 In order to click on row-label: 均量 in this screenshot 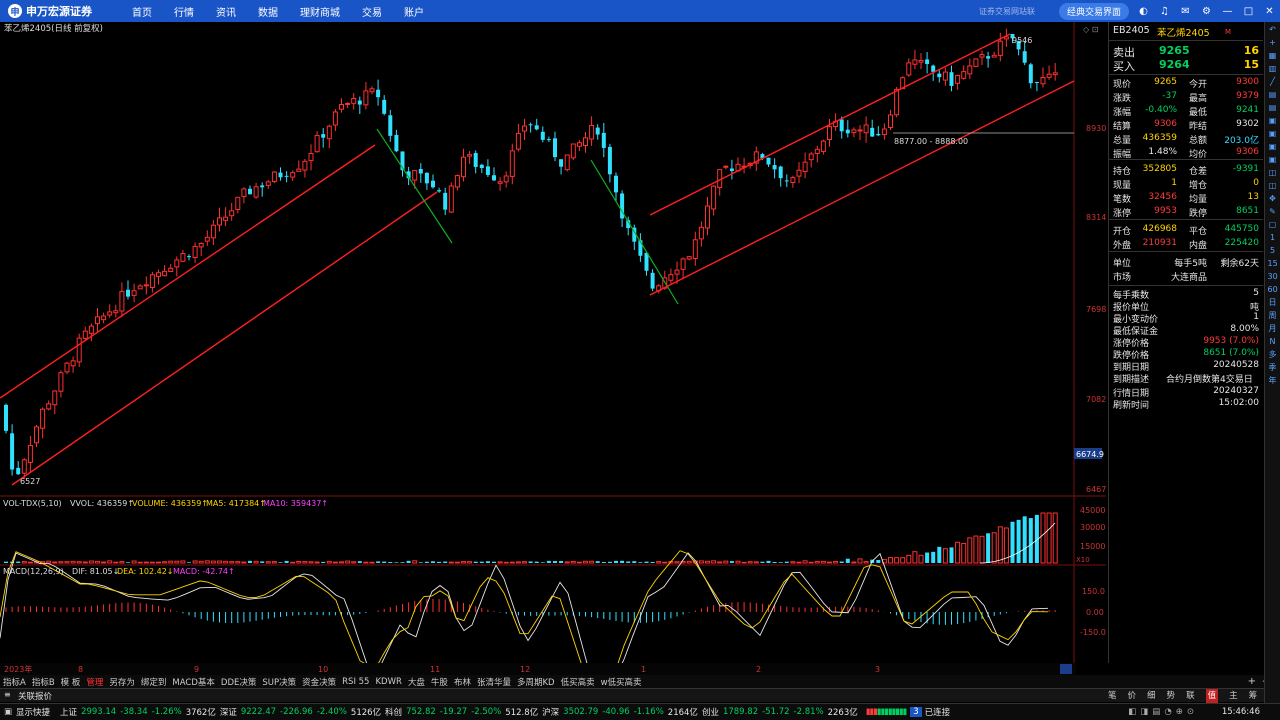, I will do `click(1198, 200)`.